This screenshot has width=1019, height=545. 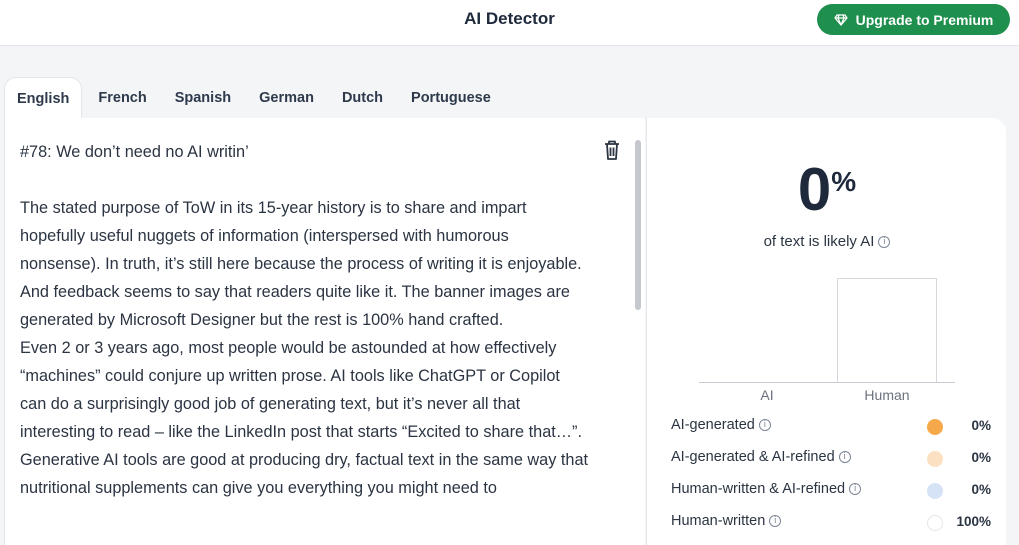 What do you see at coordinates (840, 19) in the screenshot?
I see `diamond-icon` at bounding box center [840, 19].